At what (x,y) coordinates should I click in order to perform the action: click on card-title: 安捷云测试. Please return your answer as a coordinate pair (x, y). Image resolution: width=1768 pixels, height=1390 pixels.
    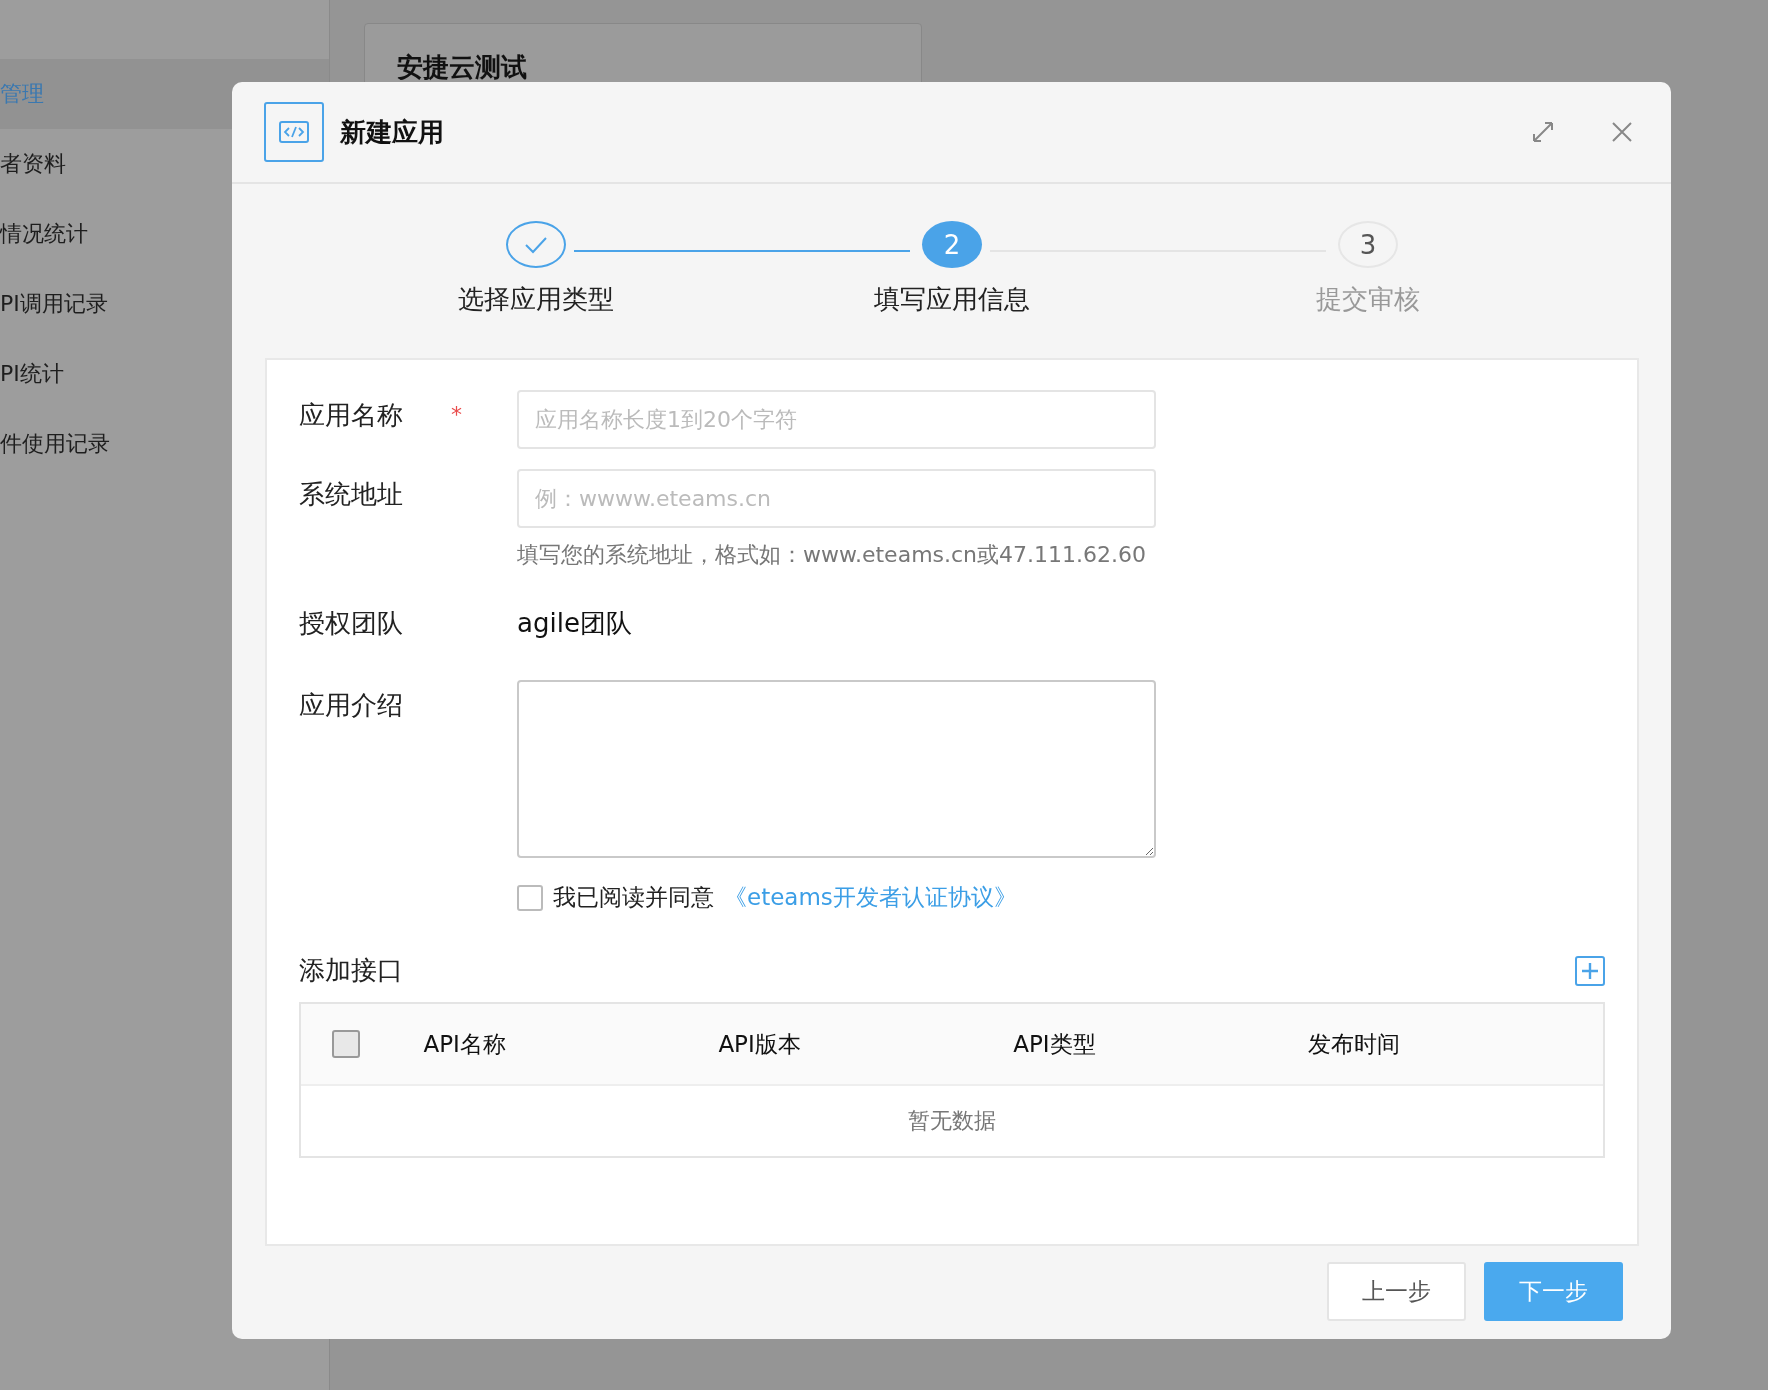
    Looking at the image, I should click on (462, 67).